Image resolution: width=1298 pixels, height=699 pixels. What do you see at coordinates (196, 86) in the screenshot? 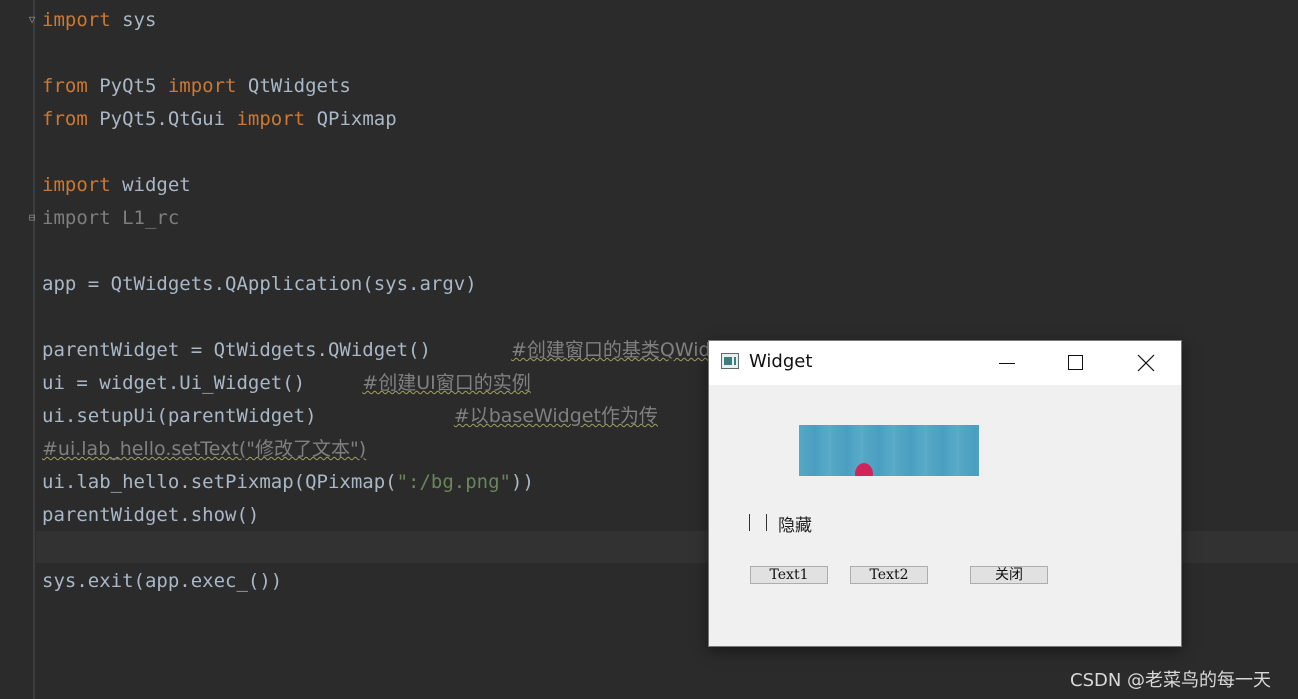
I see `code-line: from PyQt5 import QtWidgets` at bounding box center [196, 86].